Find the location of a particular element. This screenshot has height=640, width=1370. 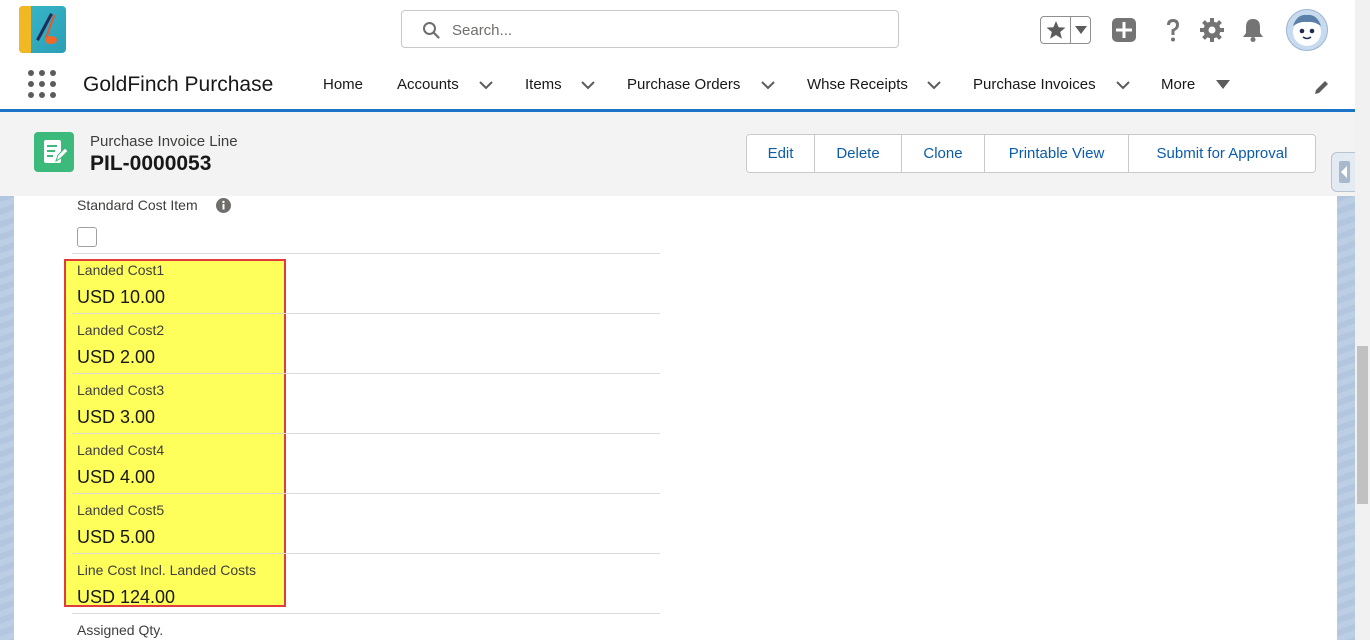

search-icon is located at coordinates (431, 30).